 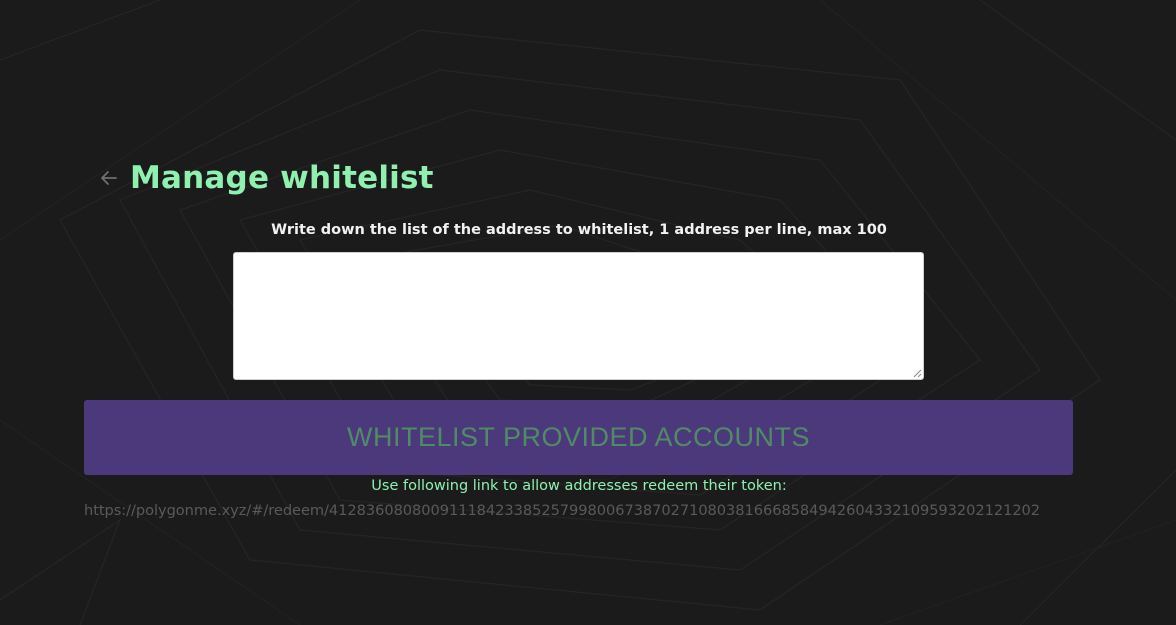 I want to click on page-header: Manage whitelist, so click(x=265, y=178).